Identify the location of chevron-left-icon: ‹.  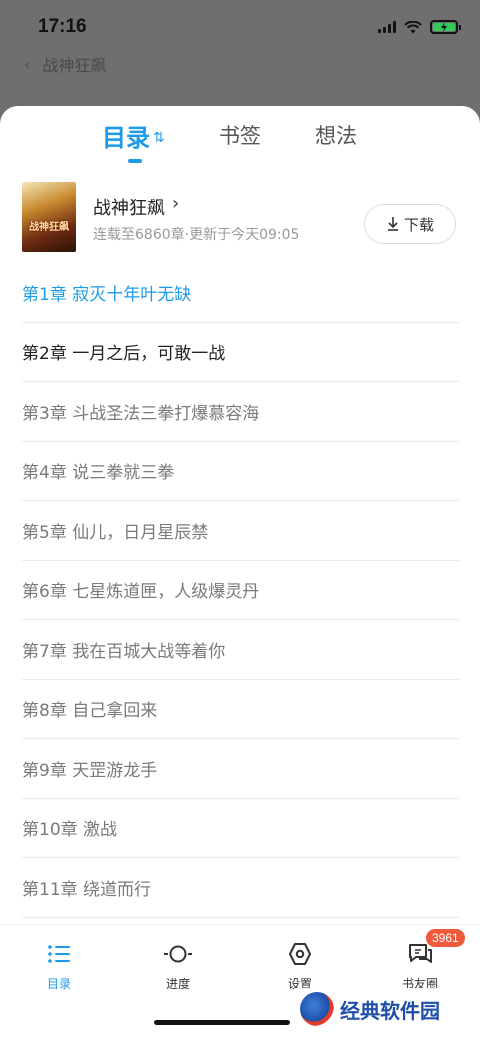
(27, 64).